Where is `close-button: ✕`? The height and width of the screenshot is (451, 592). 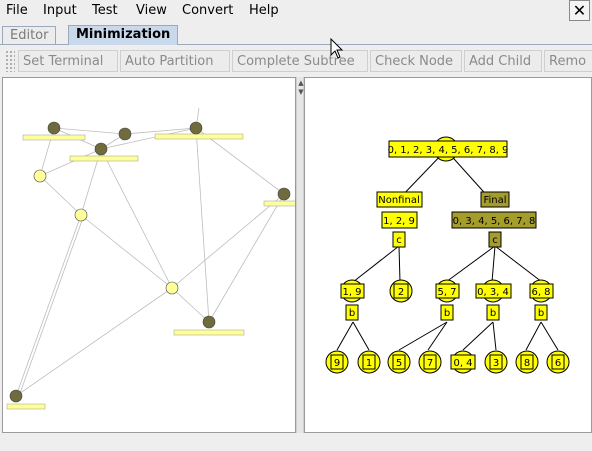 close-button: ✕ is located at coordinates (579, 10).